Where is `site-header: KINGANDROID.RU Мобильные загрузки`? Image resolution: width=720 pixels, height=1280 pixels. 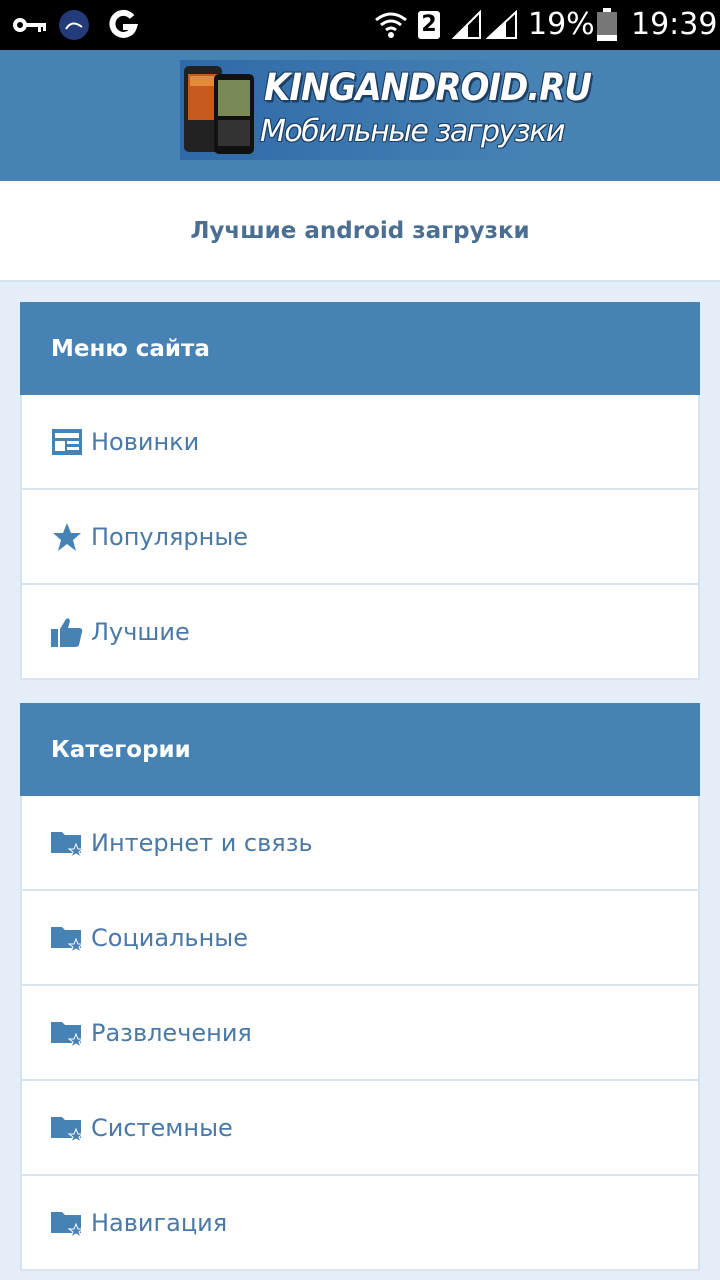
site-header: KINGANDROID.RU Мобильные загрузки is located at coordinates (360, 115).